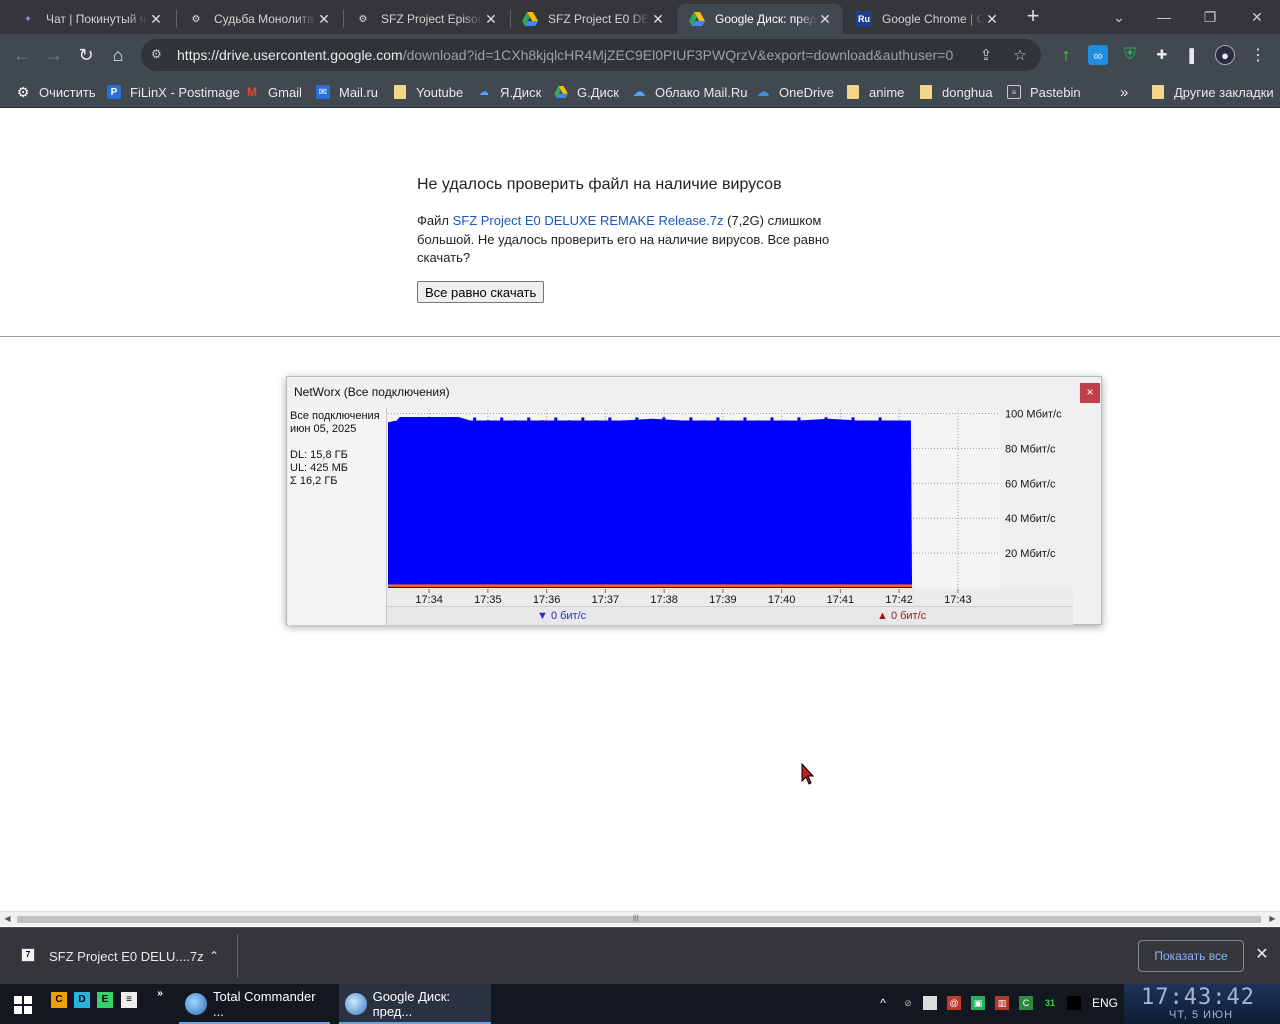  What do you see at coordinates (426, 19) in the screenshot?
I see `tab-sfz-episode: ⚙ SFZ Project Episode ✕` at bounding box center [426, 19].